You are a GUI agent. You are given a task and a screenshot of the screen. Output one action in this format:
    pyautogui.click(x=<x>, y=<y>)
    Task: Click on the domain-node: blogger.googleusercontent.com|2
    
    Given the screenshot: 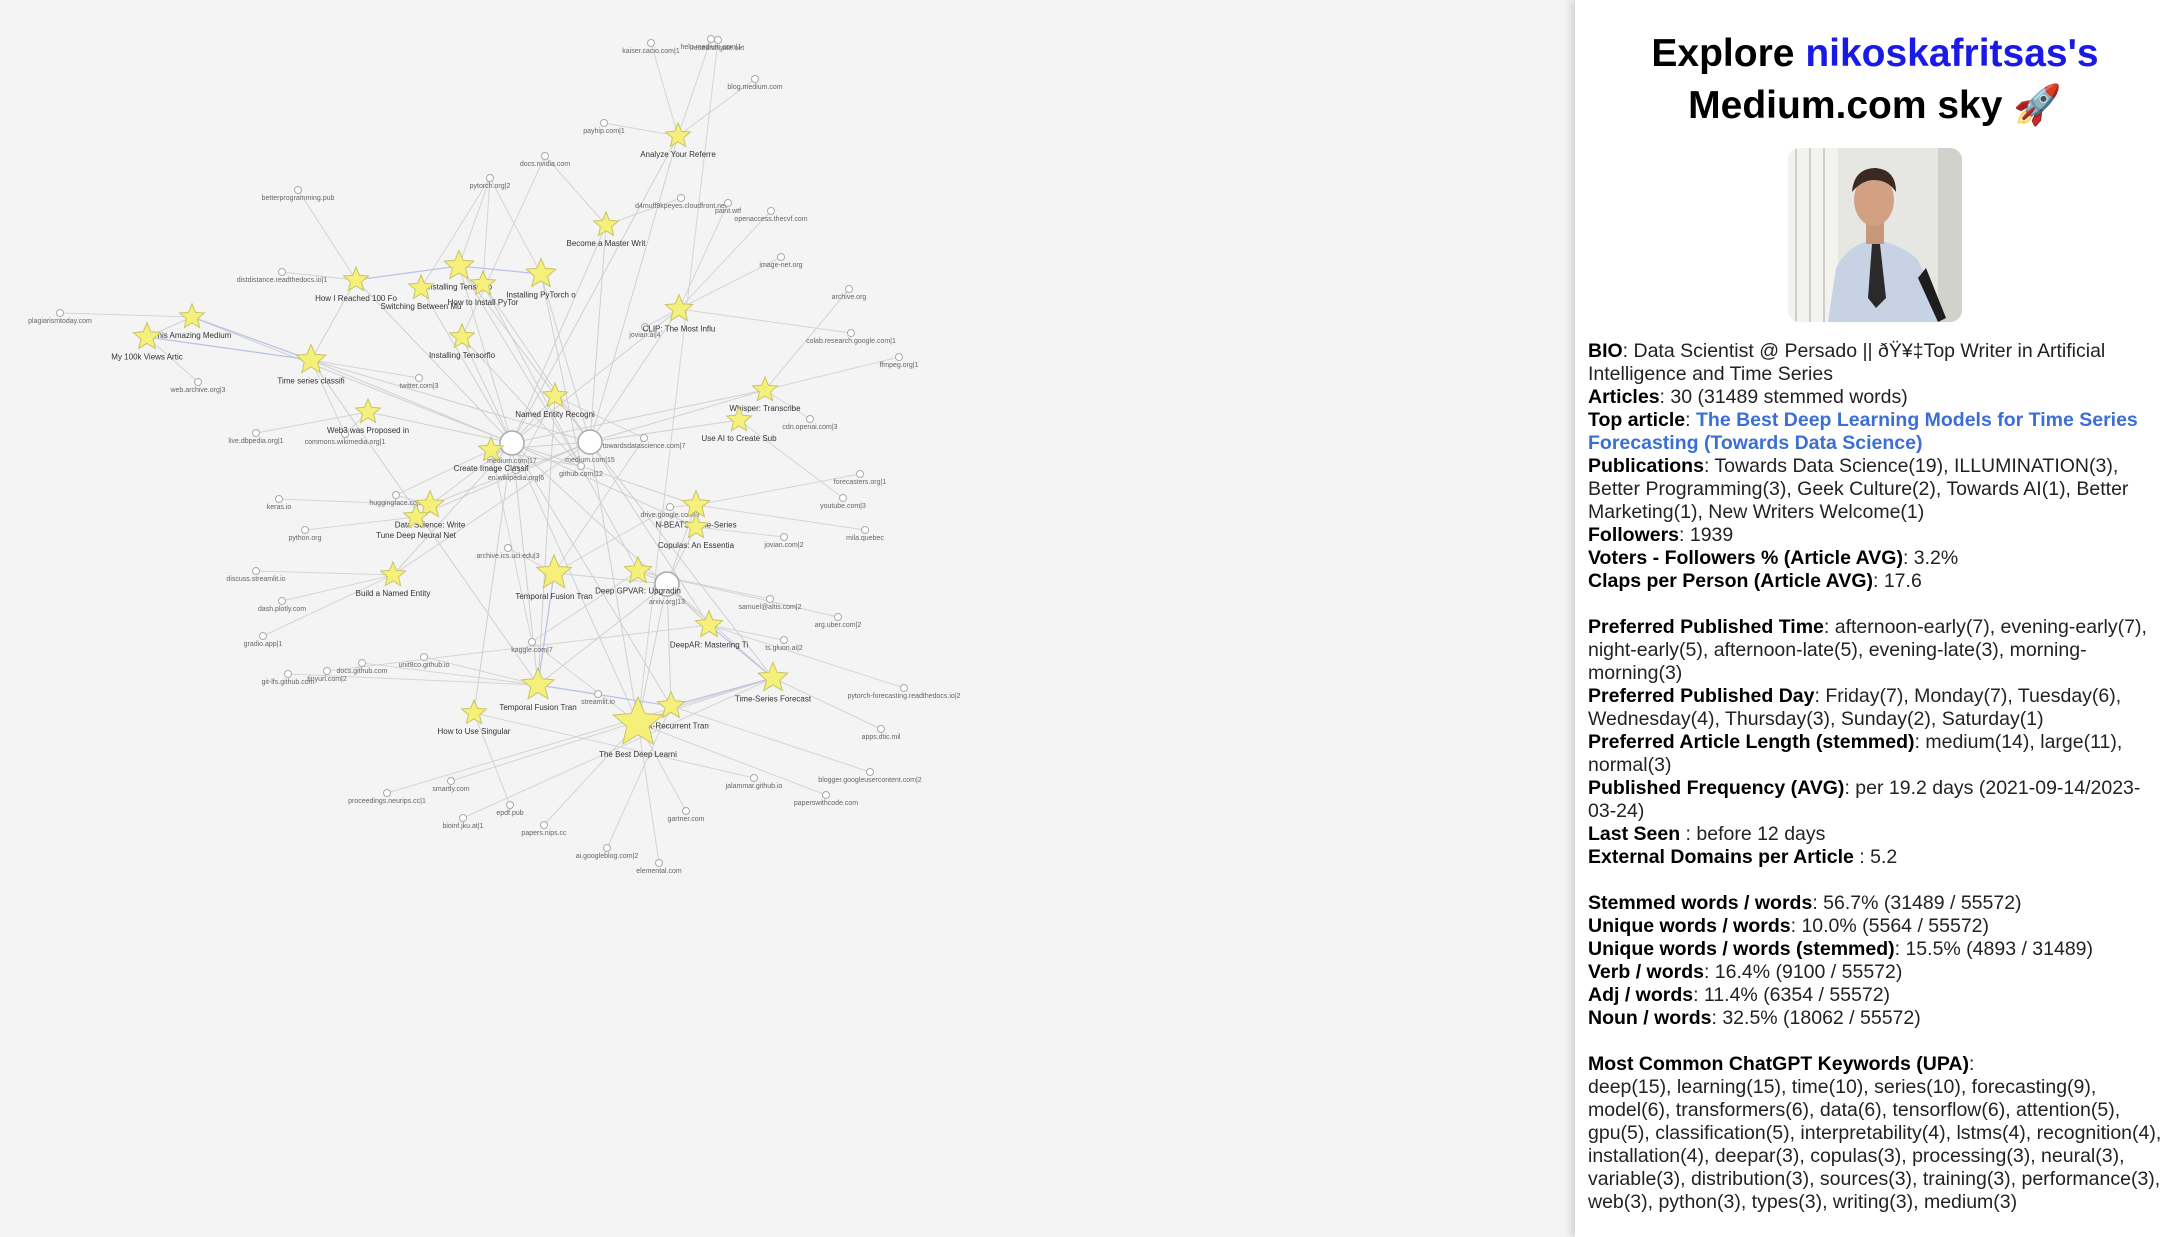 What is the action you would take?
    pyautogui.click(x=870, y=776)
    